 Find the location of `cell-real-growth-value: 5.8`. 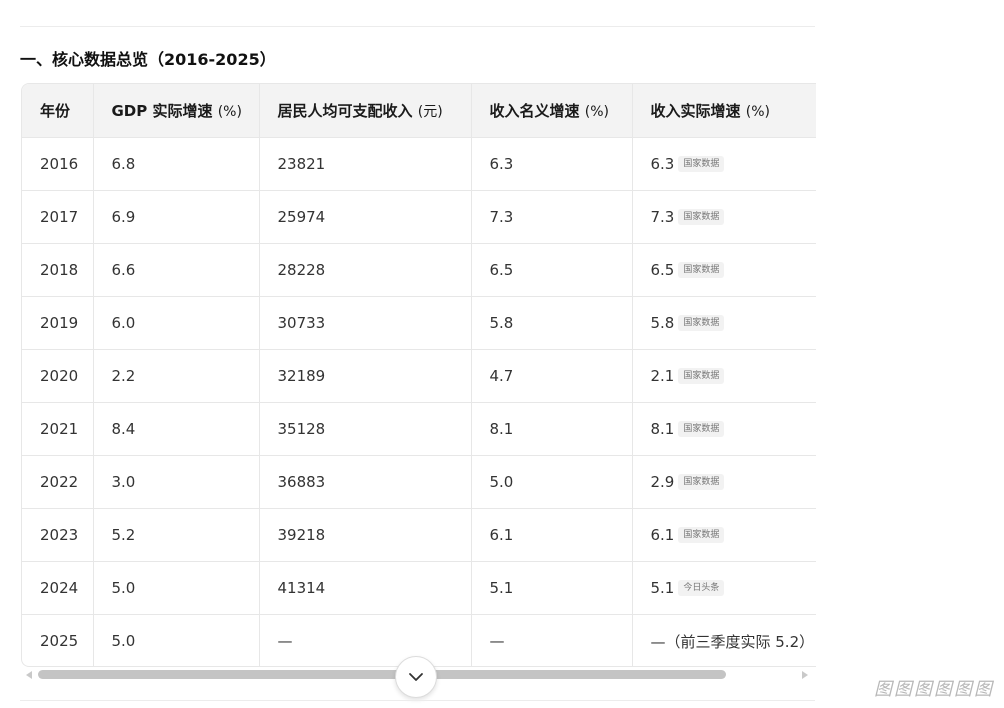

cell-real-growth-value: 5.8 is located at coordinates (662, 323).